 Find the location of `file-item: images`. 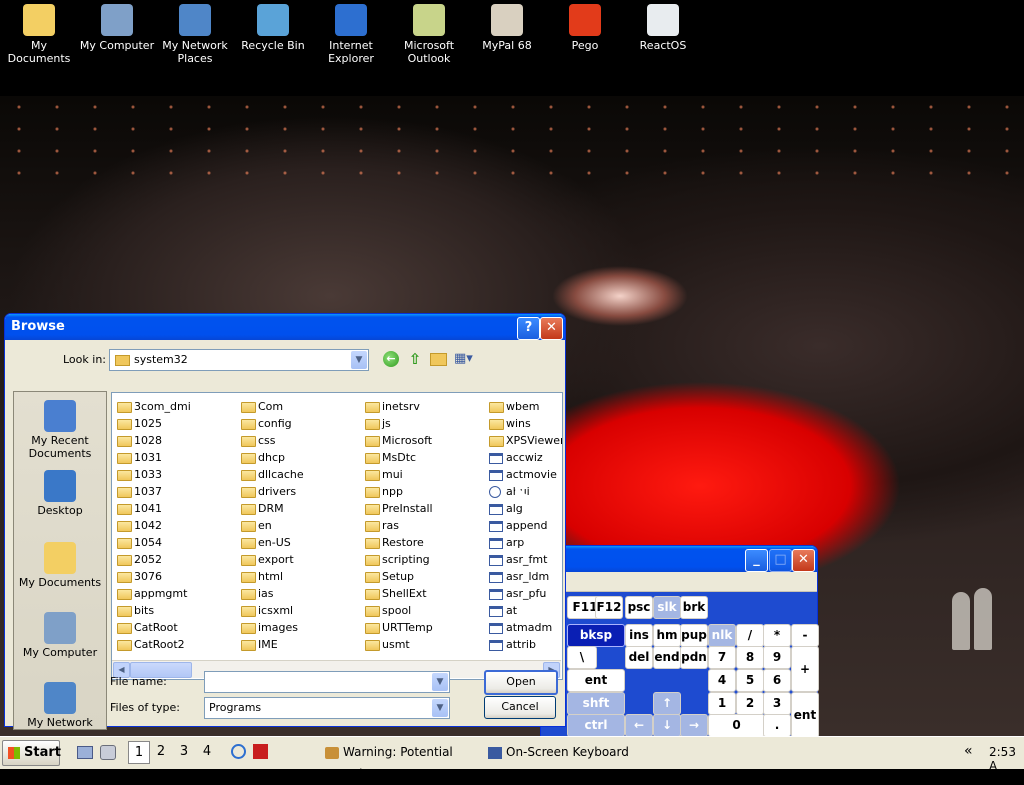

file-item: images is located at coordinates (299, 627).